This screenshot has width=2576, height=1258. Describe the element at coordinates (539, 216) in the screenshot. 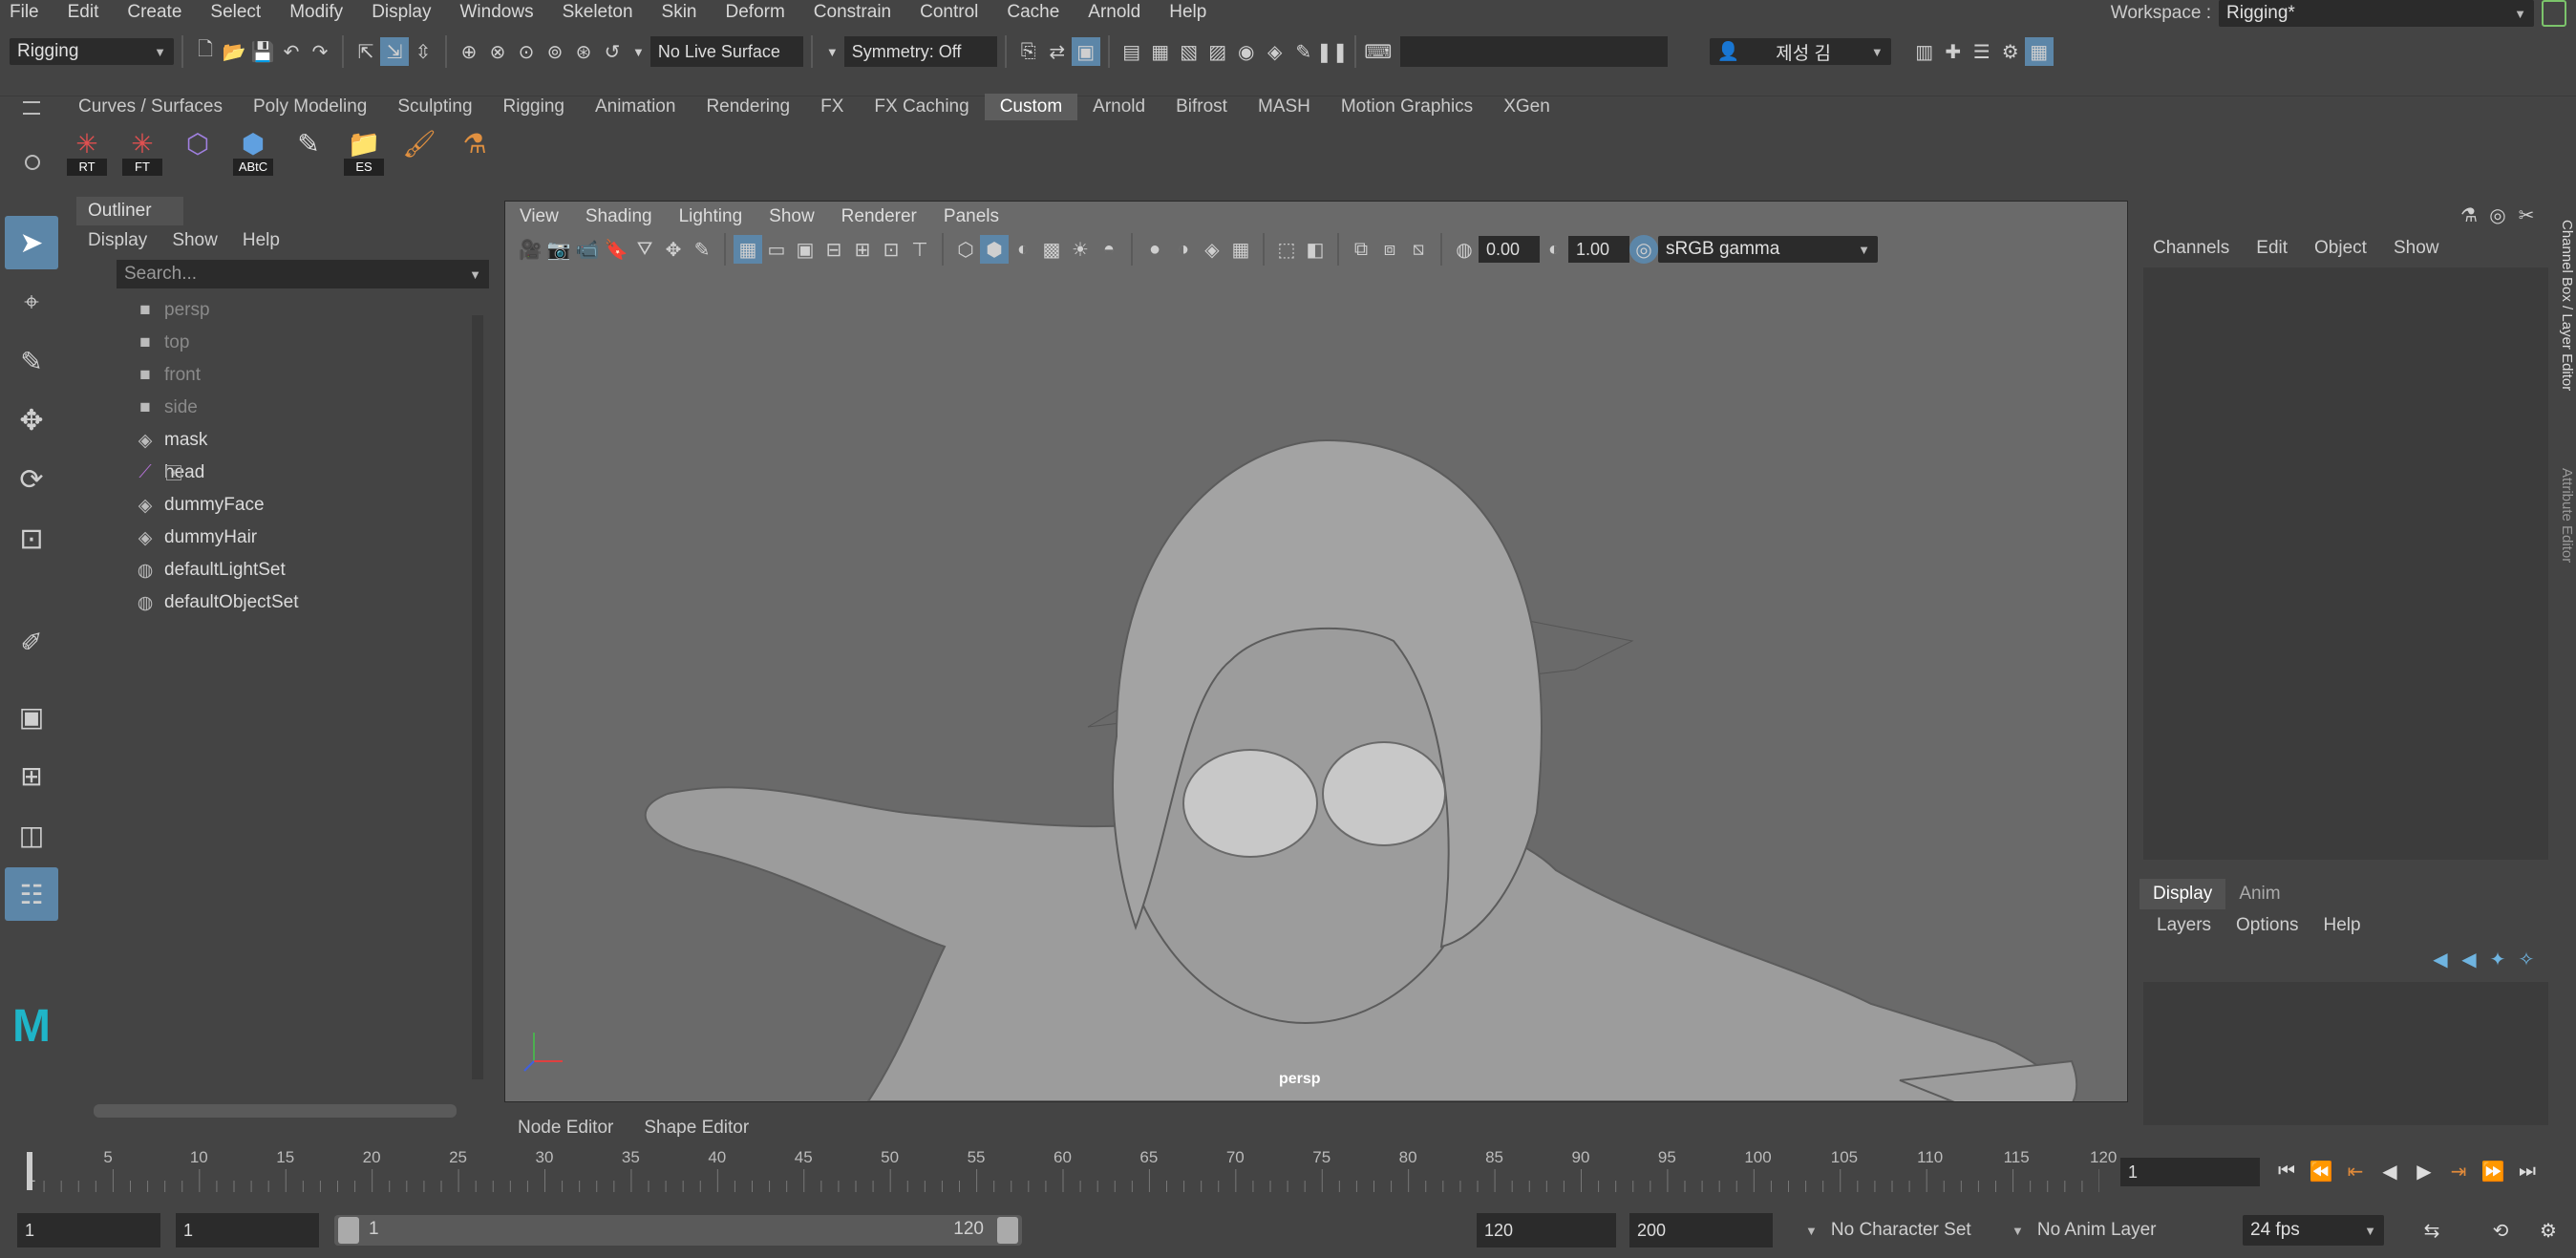

I see `viewport-menu-view: View` at that location.